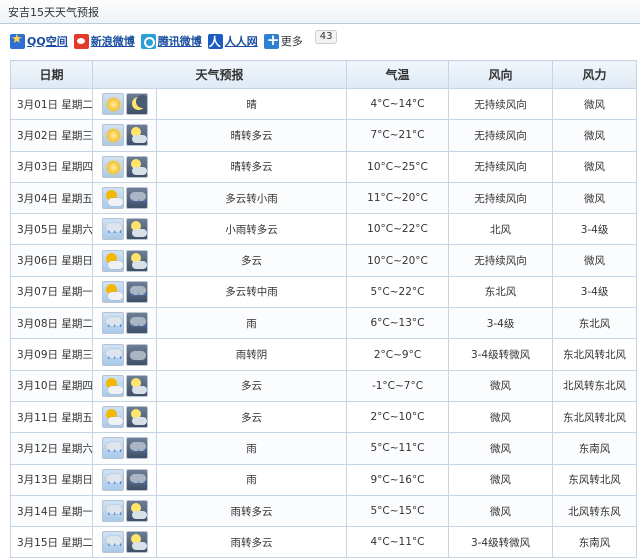 The width and height of the screenshot is (640, 560). Describe the element at coordinates (219, 74) in the screenshot. I see `header-forecast: 天气预报` at that location.